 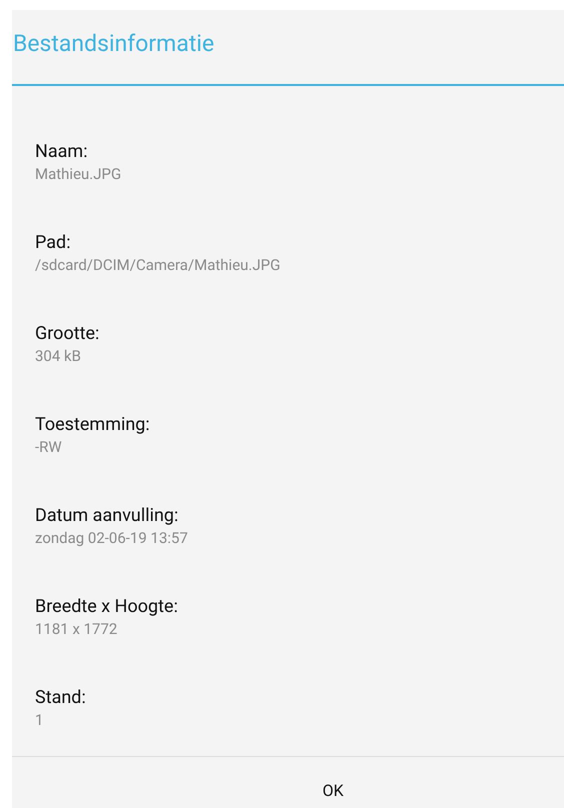 What do you see at coordinates (48, 447) in the screenshot?
I see `field-value: -RW` at bounding box center [48, 447].